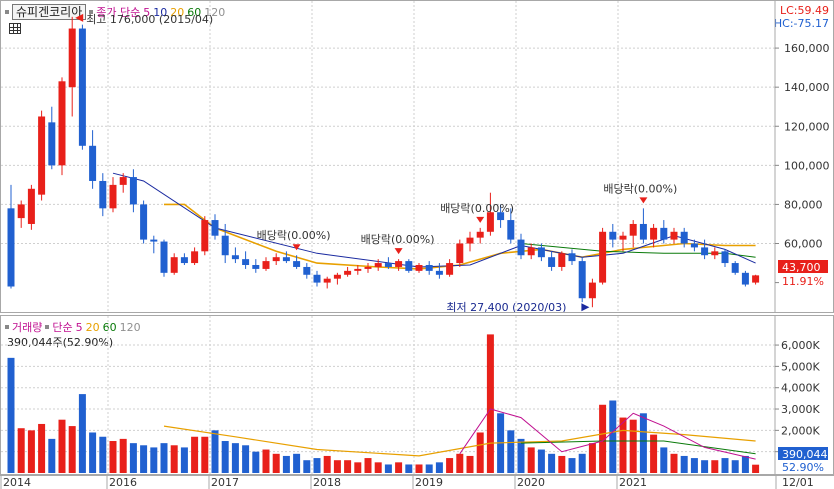  I want to click on volume-axis-label: 6,000K, so click(800, 345).